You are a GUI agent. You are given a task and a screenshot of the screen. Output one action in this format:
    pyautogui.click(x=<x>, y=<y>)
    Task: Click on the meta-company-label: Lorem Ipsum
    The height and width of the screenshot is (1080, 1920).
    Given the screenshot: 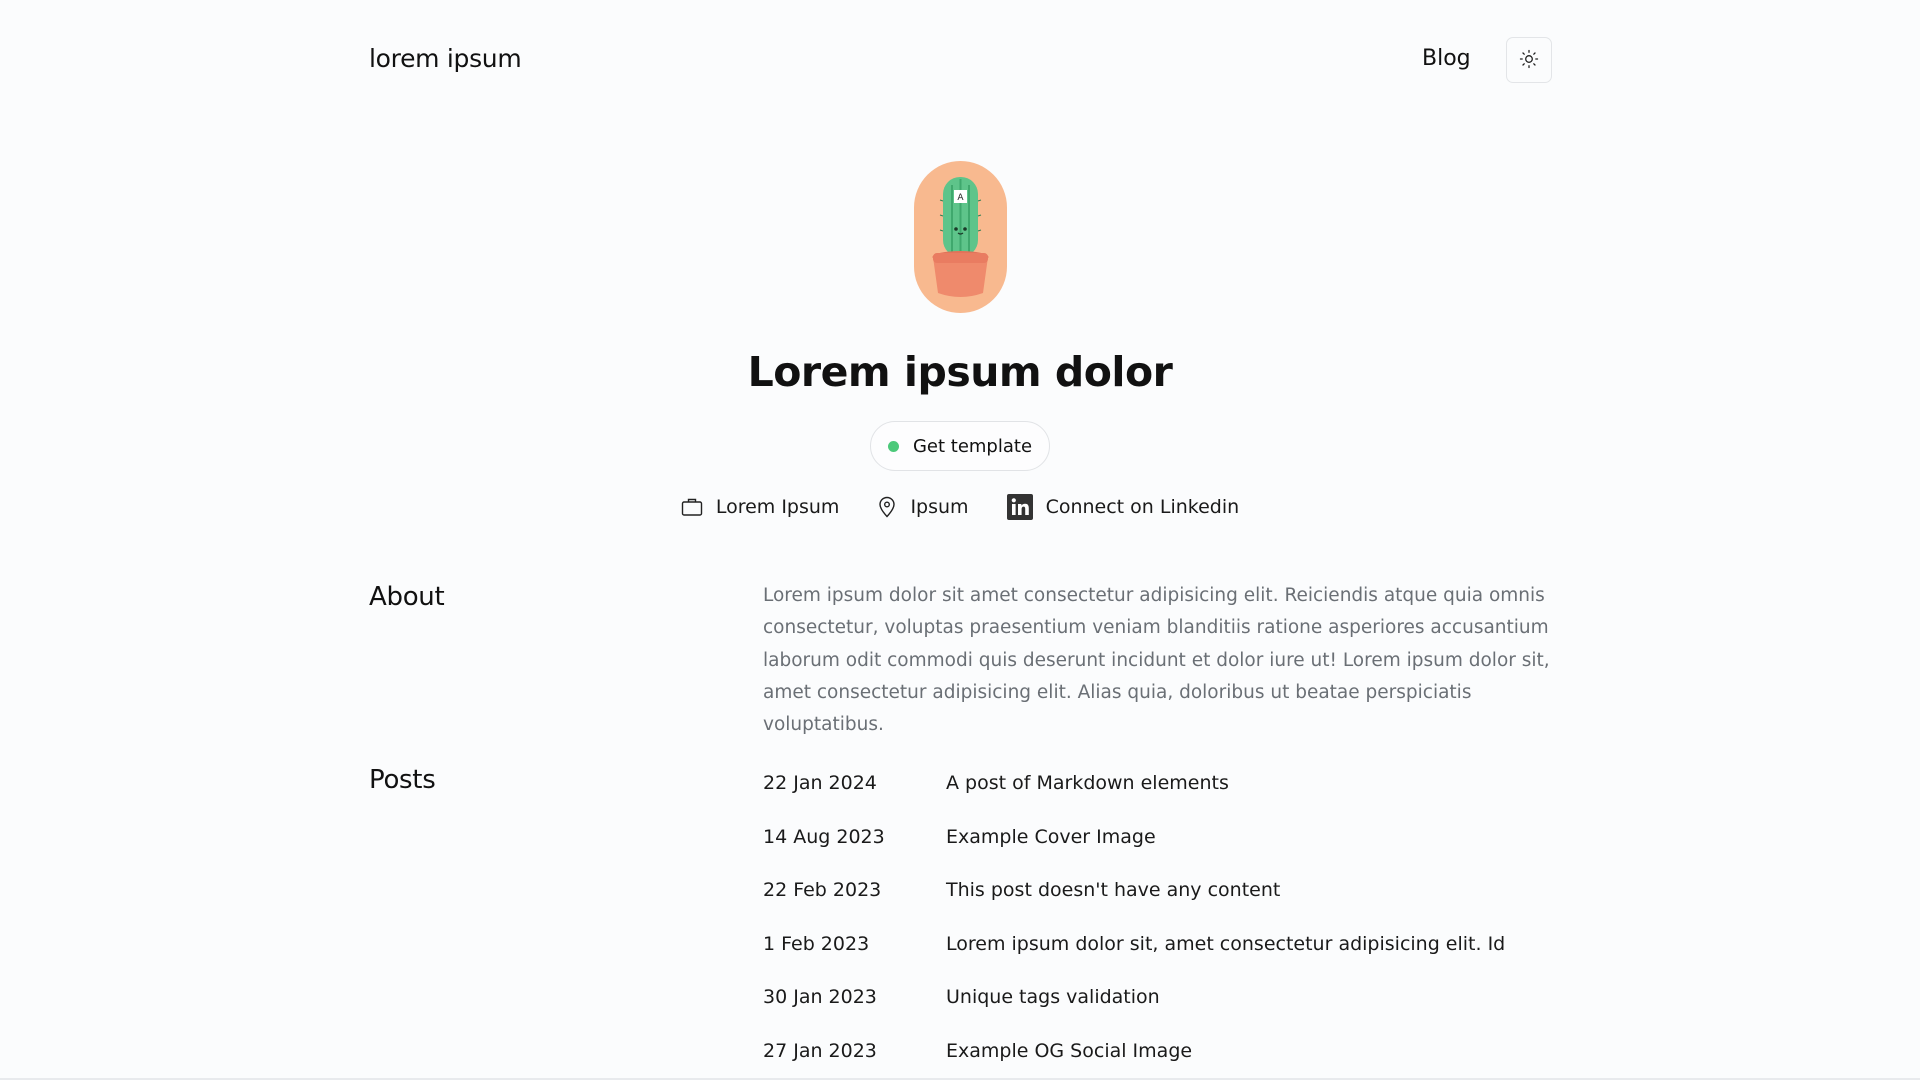 What is the action you would take?
    pyautogui.click(x=777, y=507)
    